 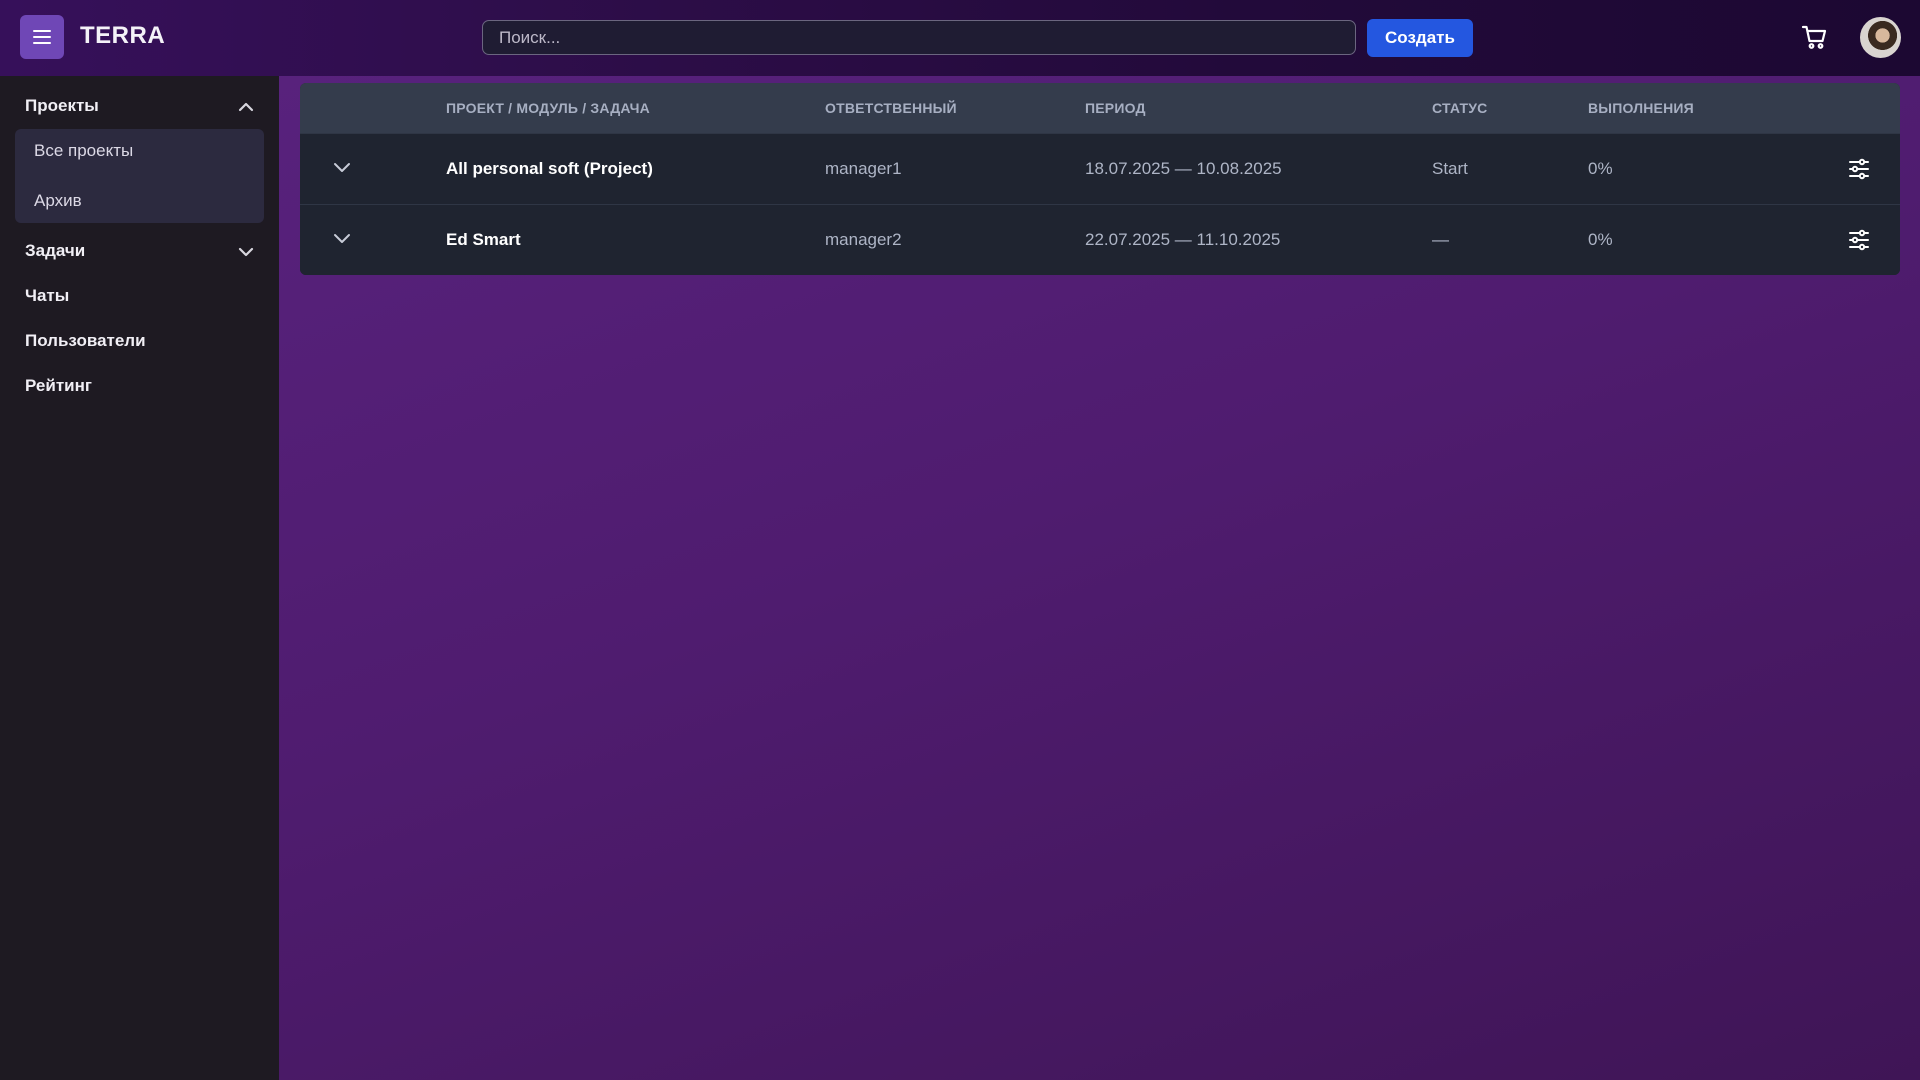 What do you see at coordinates (83, 151) in the screenshot?
I see `sidebar-item-all-projects: Все проекты` at bounding box center [83, 151].